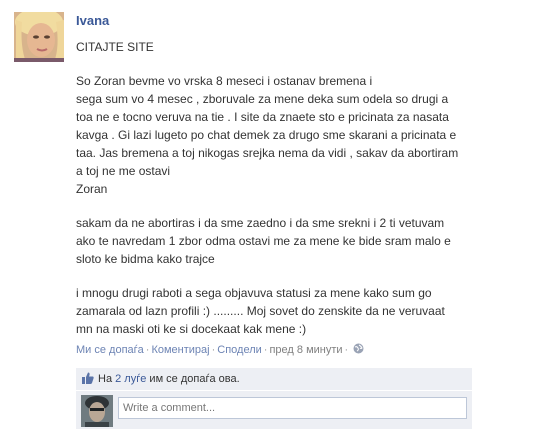 The image size is (540, 438). Describe the element at coordinates (180, 350) in the screenshot. I see `comment-link: Коментирај` at that location.